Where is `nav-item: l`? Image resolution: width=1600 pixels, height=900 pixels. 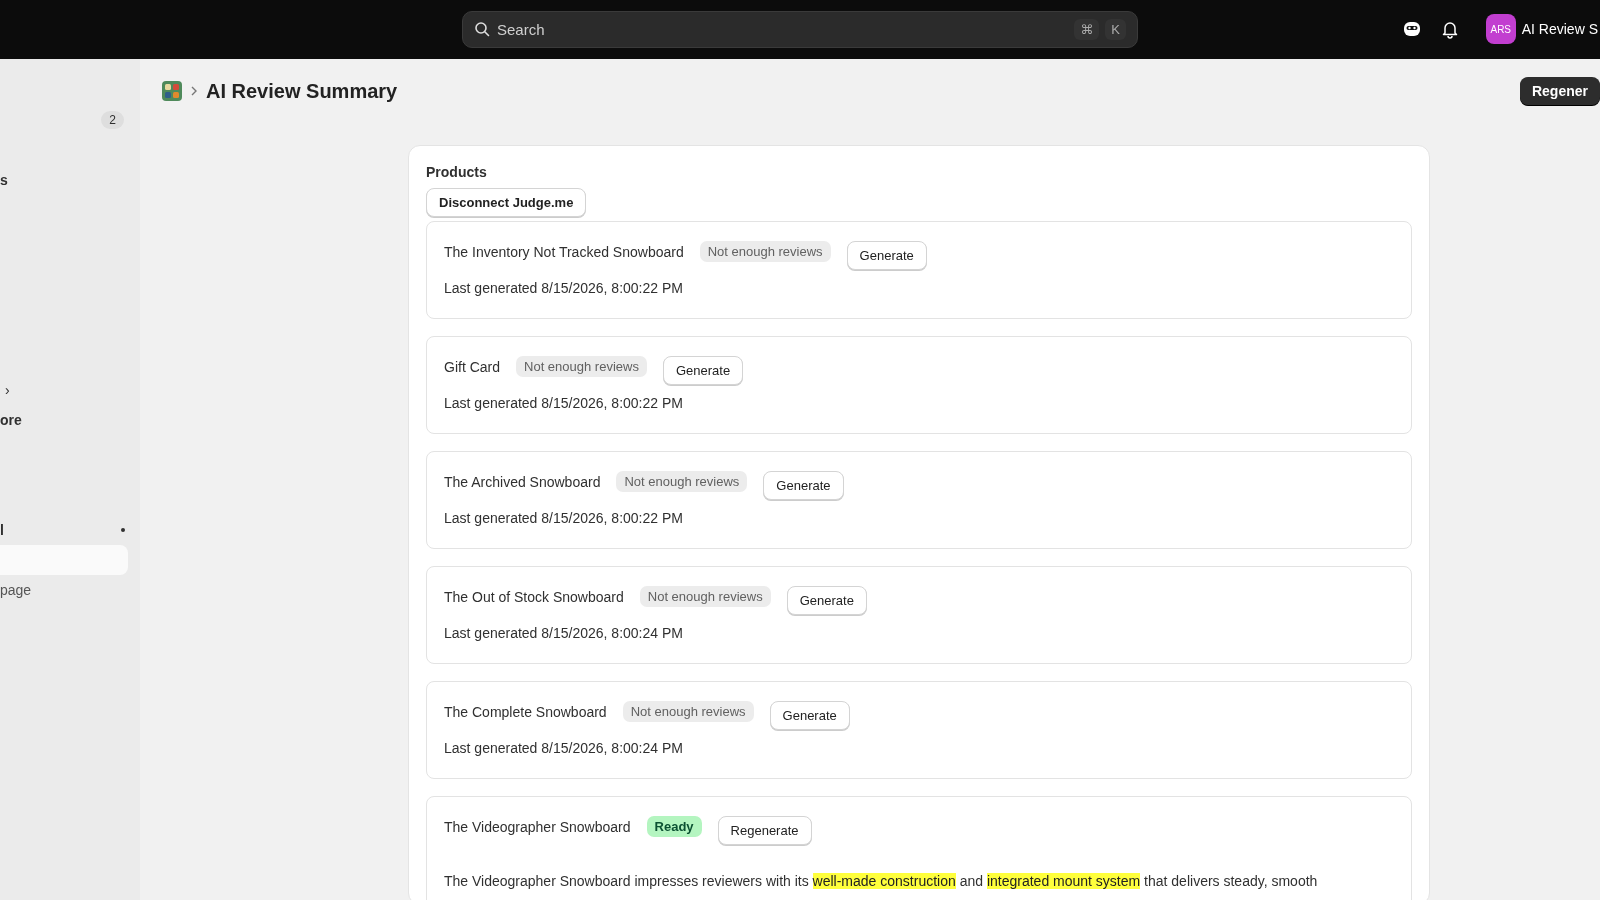
nav-item: l is located at coordinates (2, 530).